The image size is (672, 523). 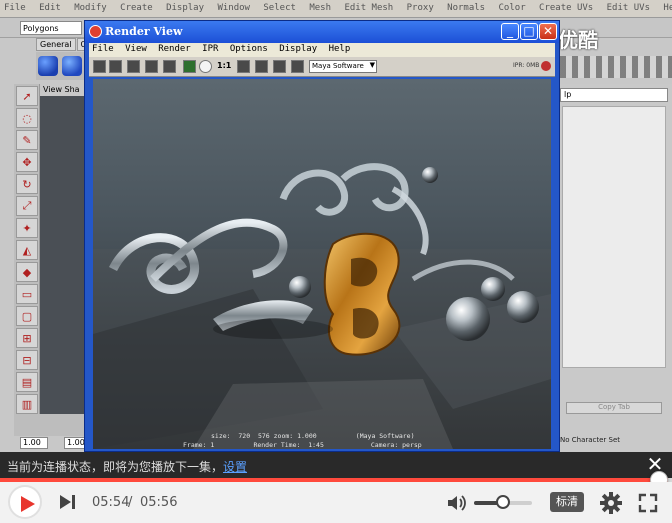 I want to click on fullscreen-icon, so click(x=648, y=503).